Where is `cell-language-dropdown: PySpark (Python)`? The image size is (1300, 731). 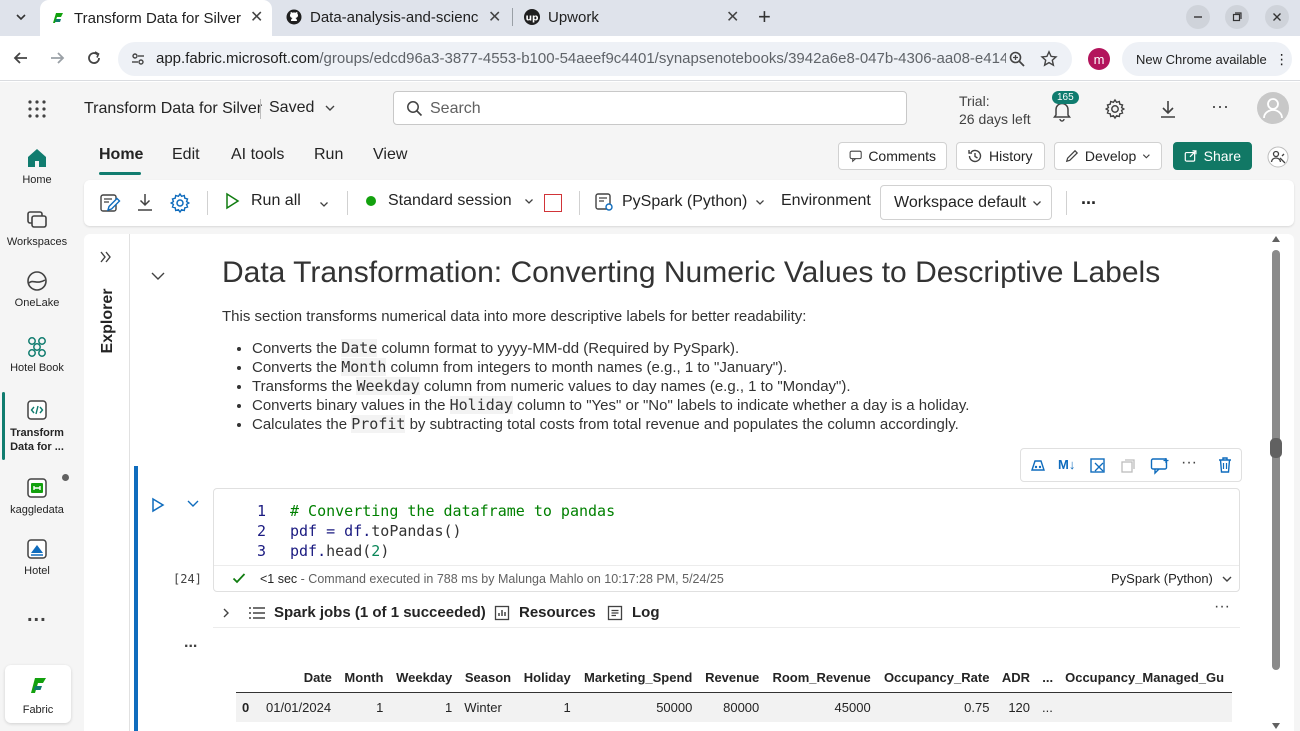
cell-language-dropdown: PySpark (Python) is located at coordinates (1172, 578).